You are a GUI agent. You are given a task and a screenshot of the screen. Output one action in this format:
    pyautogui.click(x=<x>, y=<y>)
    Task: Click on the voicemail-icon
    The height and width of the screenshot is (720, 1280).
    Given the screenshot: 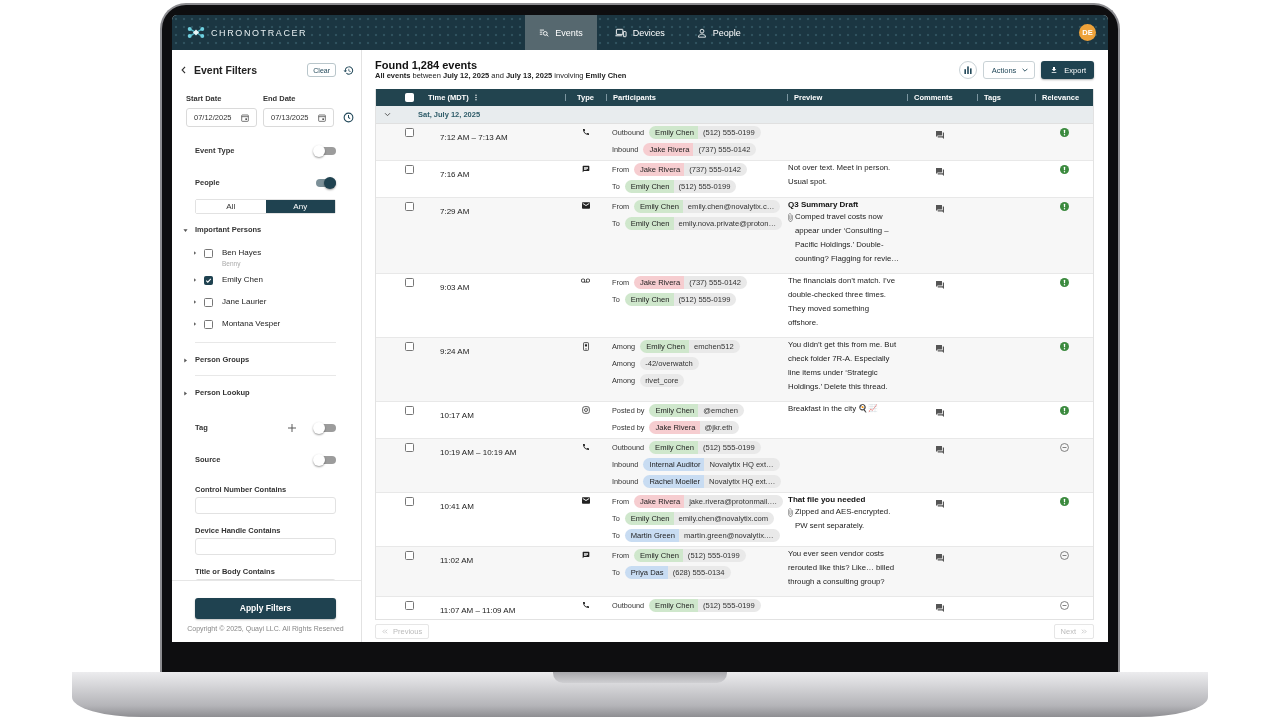 What is the action you would take?
    pyautogui.click(x=585, y=280)
    